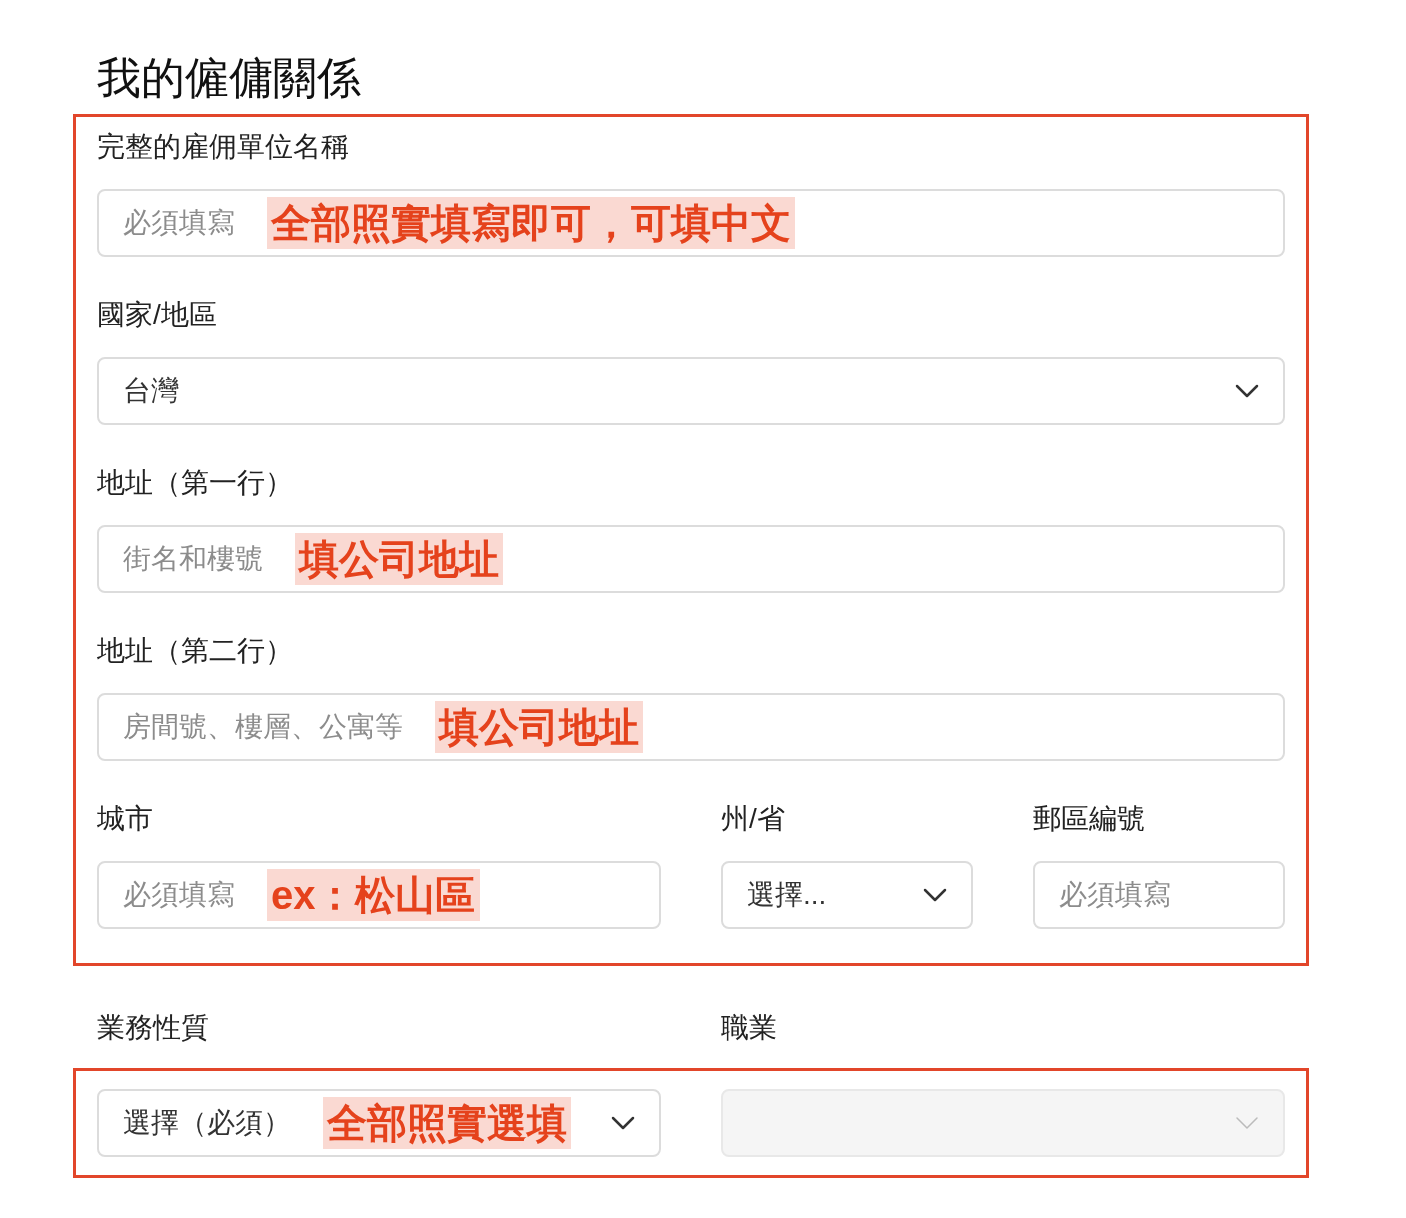  I want to click on input-field: 房間號、樓層、公寓等, so click(263, 727).